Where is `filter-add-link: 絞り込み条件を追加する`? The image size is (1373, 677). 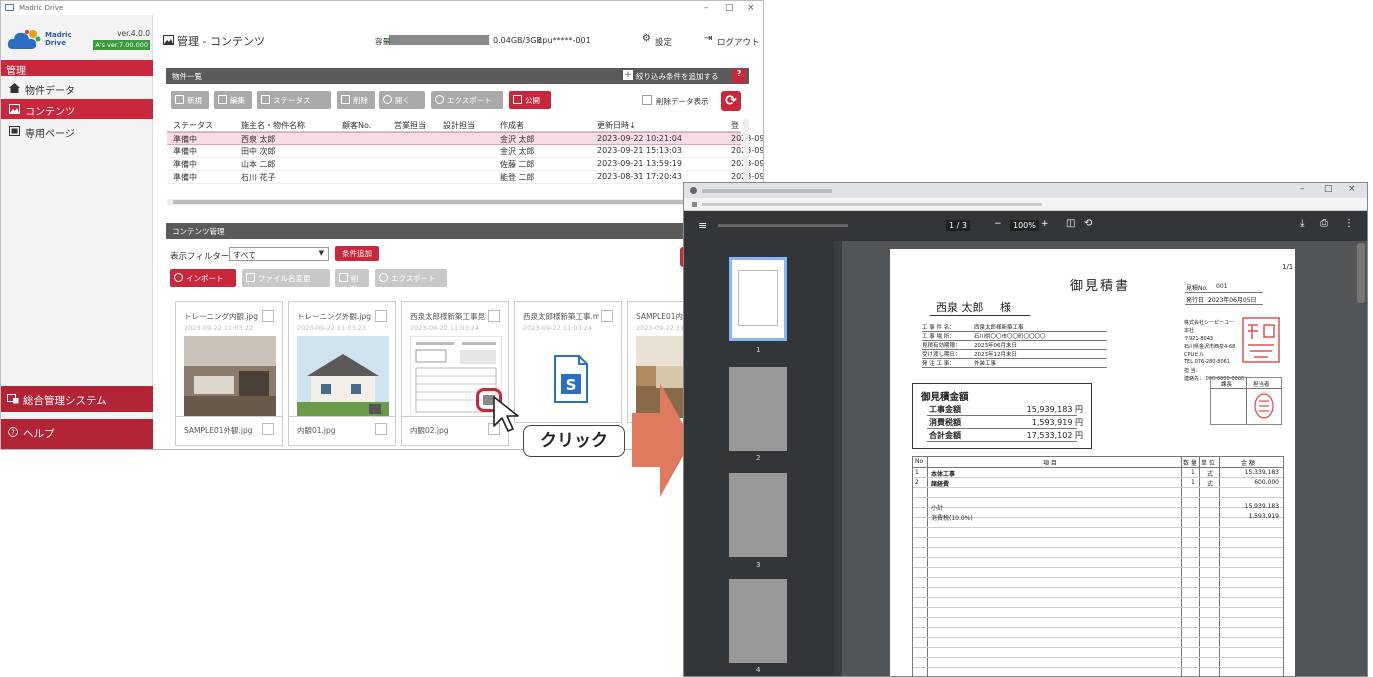 filter-add-link: 絞り込み条件を追加する is located at coordinates (677, 76).